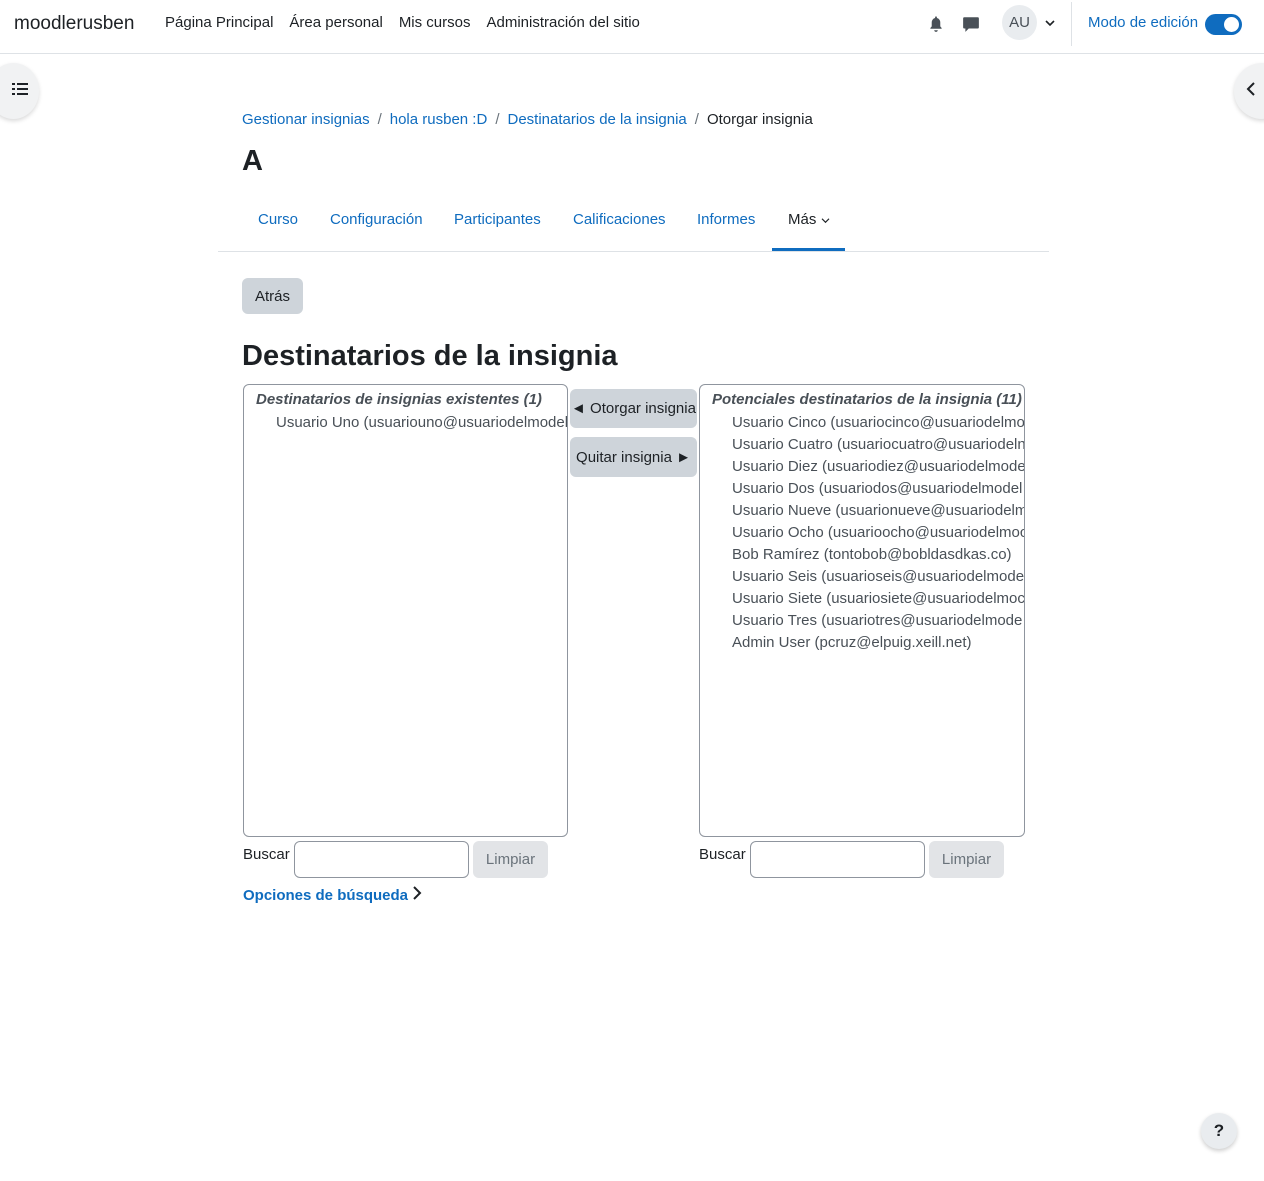 The image size is (1264, 1181). I want to click on tab-more-label: Más, so click(802, 219).